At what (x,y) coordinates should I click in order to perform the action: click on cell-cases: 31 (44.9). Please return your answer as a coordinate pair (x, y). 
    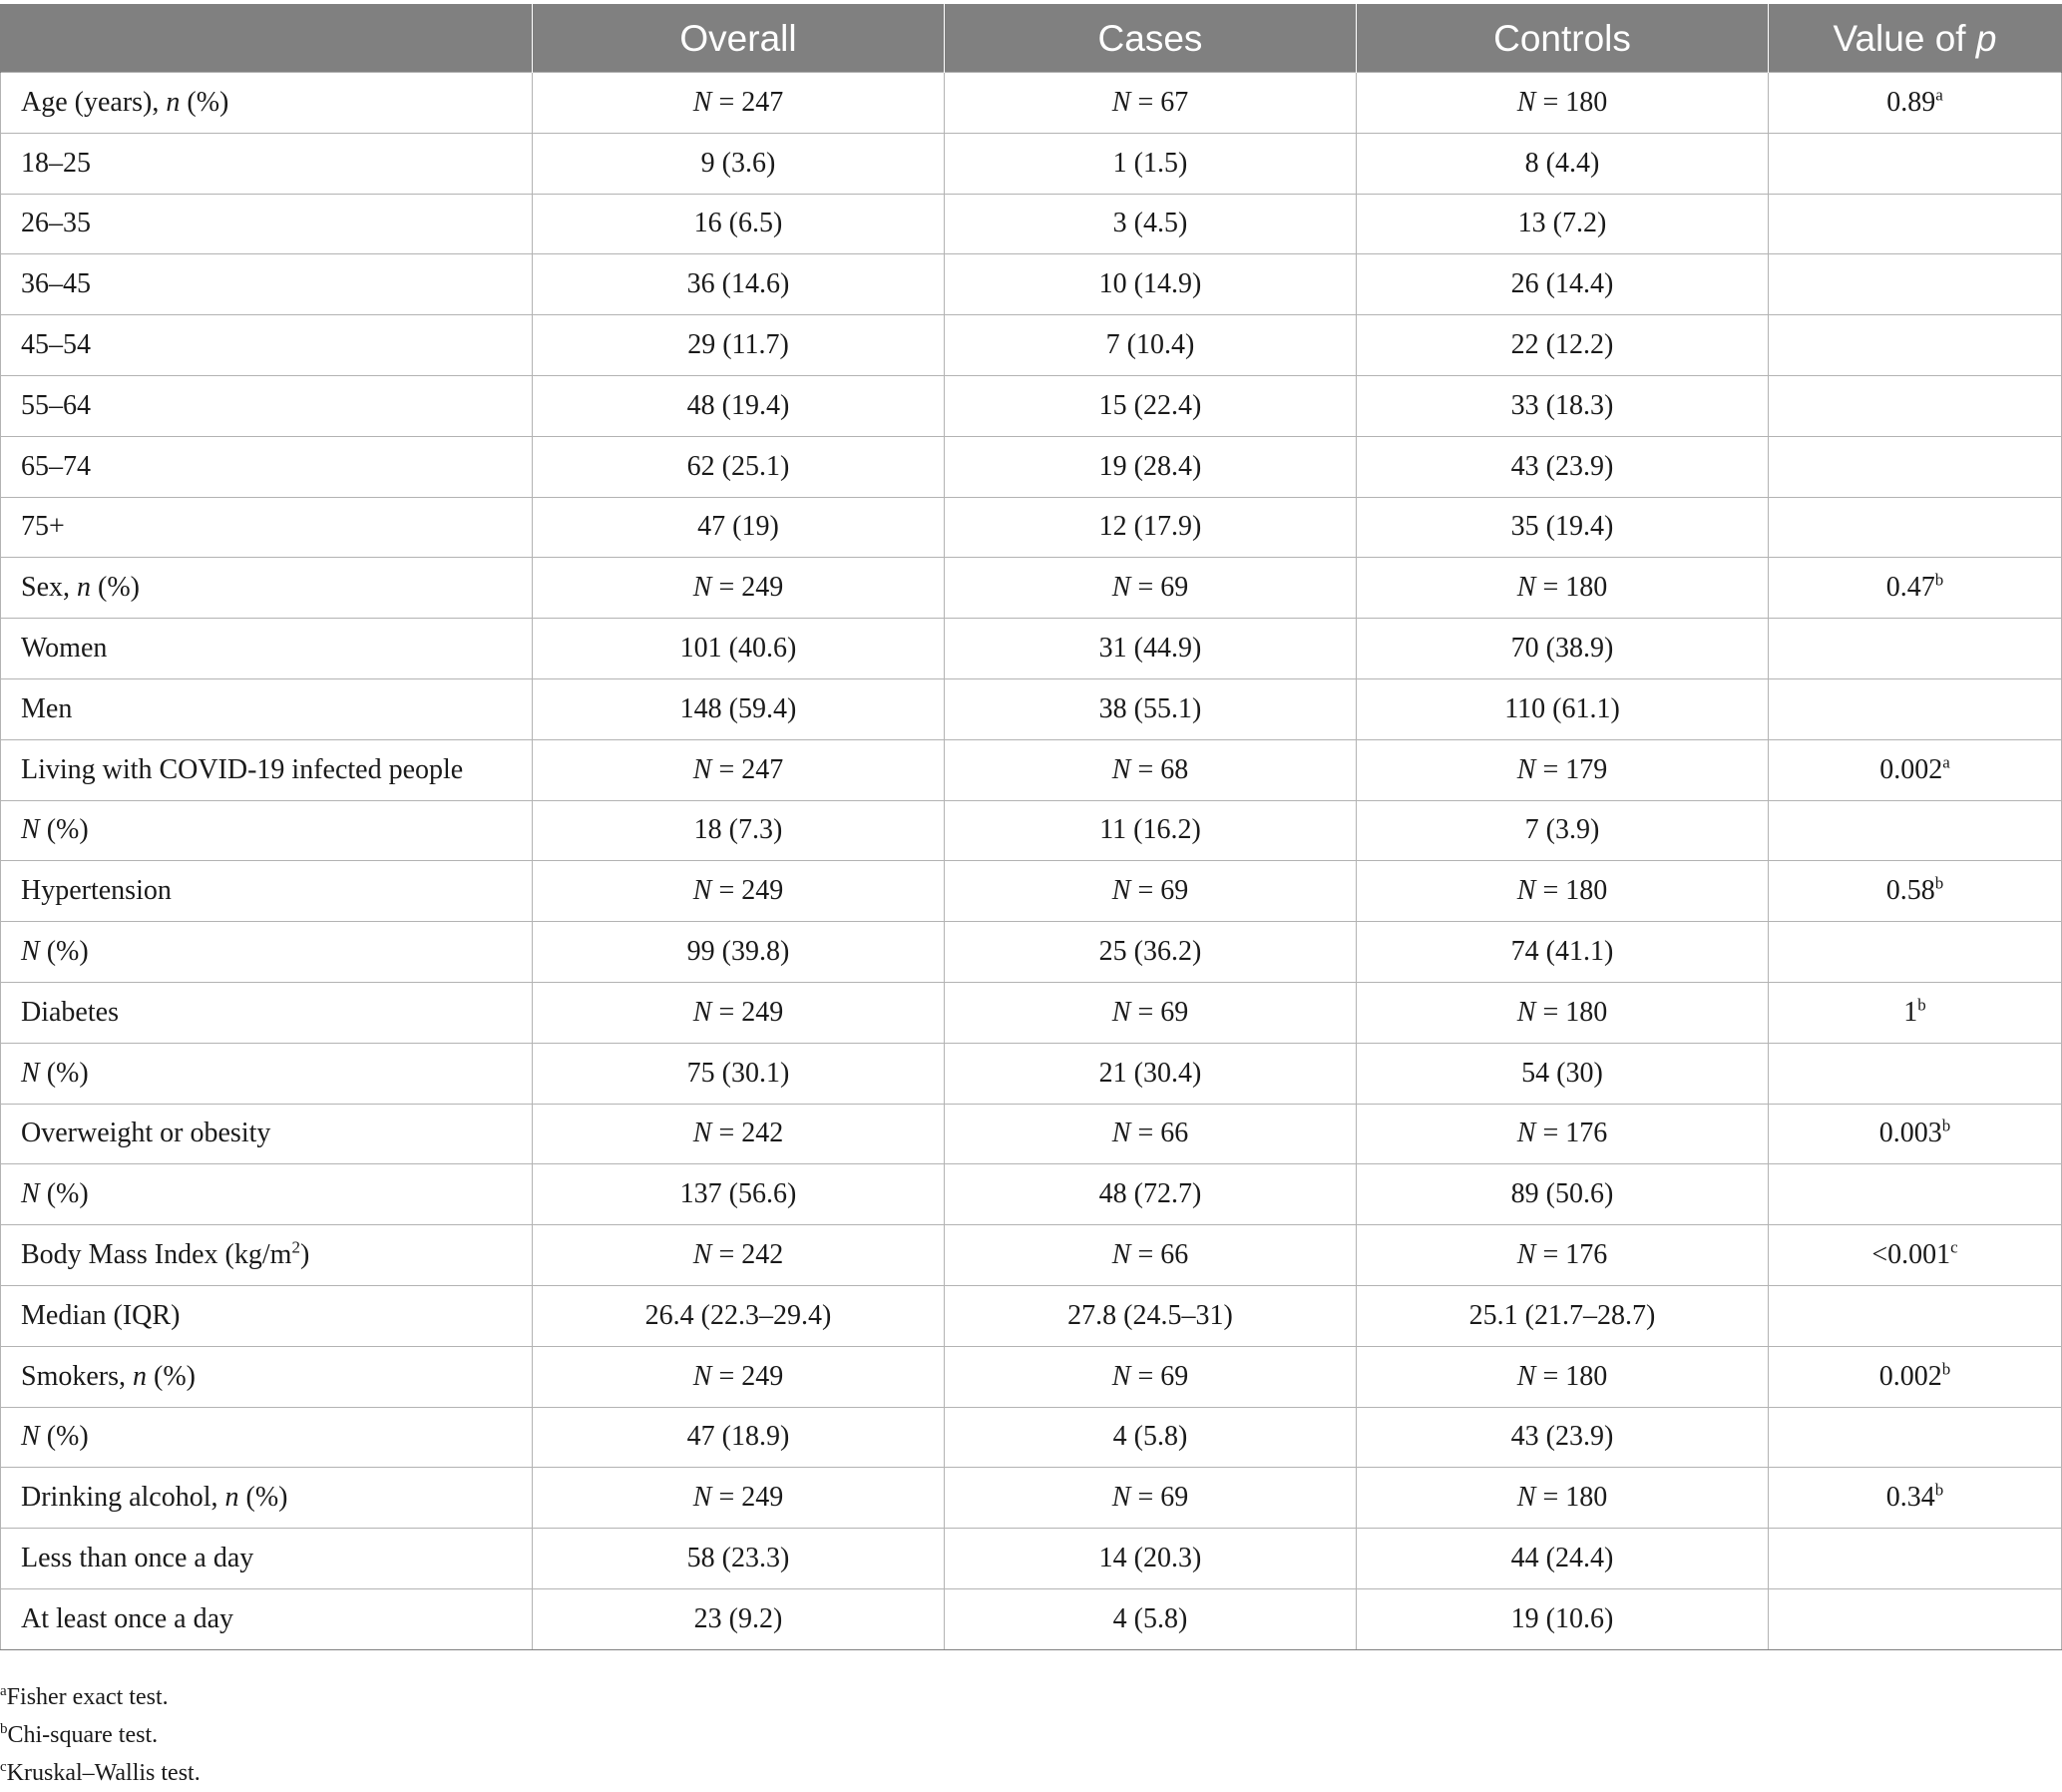
    Looking at the image, I should click on (1150, 648).